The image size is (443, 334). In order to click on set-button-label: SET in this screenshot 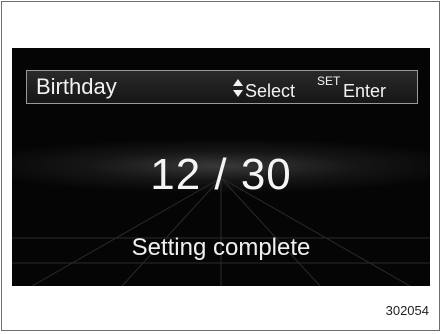, I will do `click(329, 81)`.